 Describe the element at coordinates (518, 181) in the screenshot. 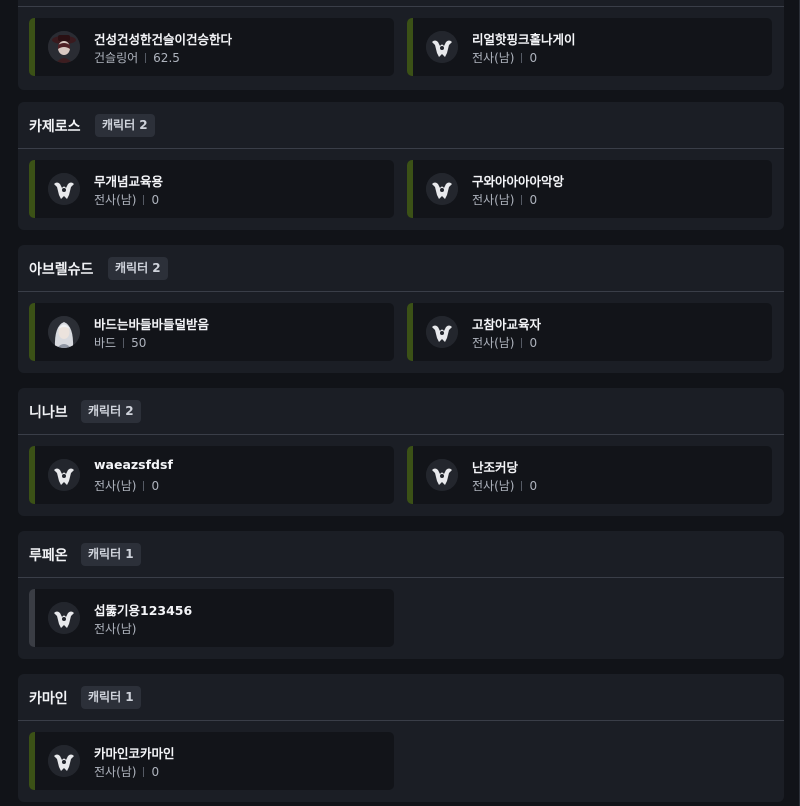

I see `character-name: 구와아아아아악앙` at that location.